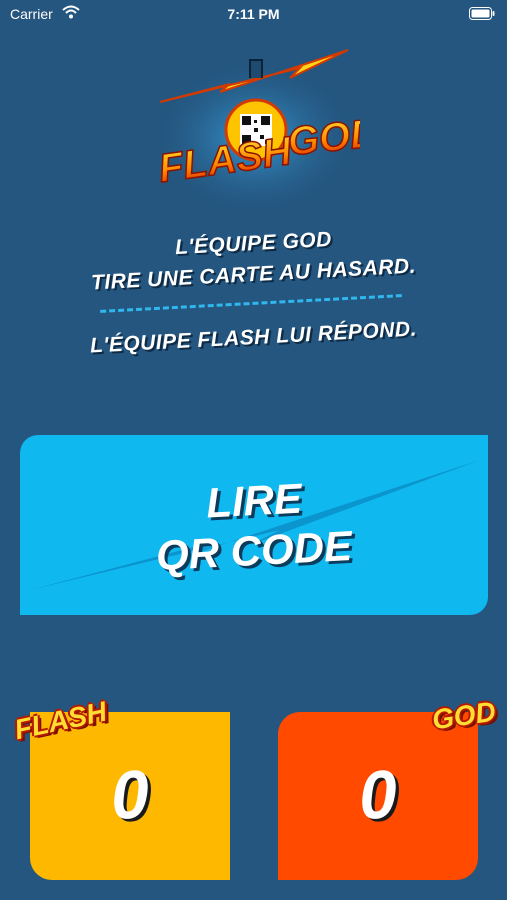 The height and width of the screenshot is (900, 507). I want to click on instruction-line-3: L'ÉQUIPE FLASH LUI RÉPOND., so click(253, 337).